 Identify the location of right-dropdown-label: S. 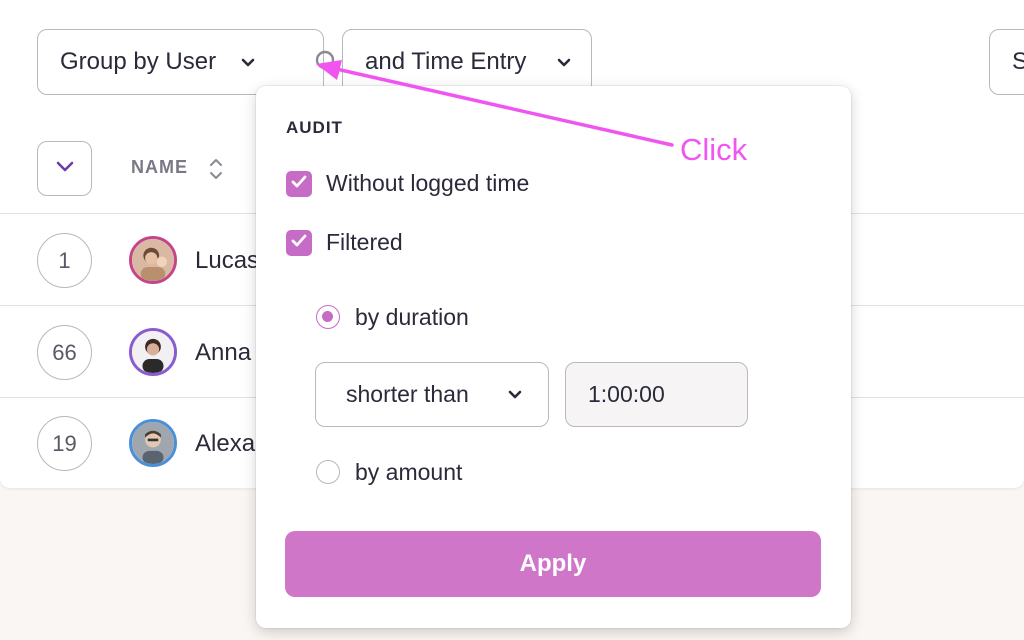
(1018, 61).